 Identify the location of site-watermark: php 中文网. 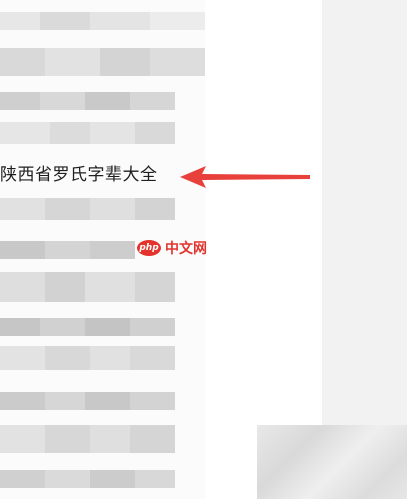
(172, 248).